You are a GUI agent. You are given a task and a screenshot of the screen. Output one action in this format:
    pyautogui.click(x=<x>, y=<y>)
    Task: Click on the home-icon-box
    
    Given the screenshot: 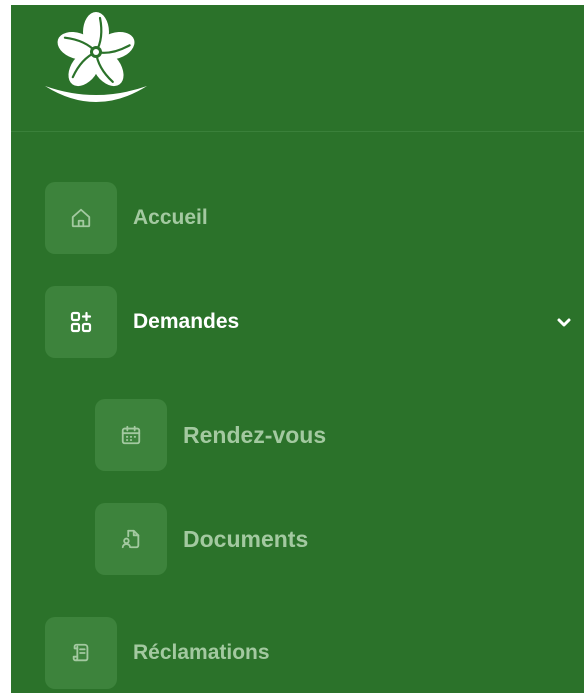 What is the action you would take?
    pyautogui.click(x=81, y=218)
    